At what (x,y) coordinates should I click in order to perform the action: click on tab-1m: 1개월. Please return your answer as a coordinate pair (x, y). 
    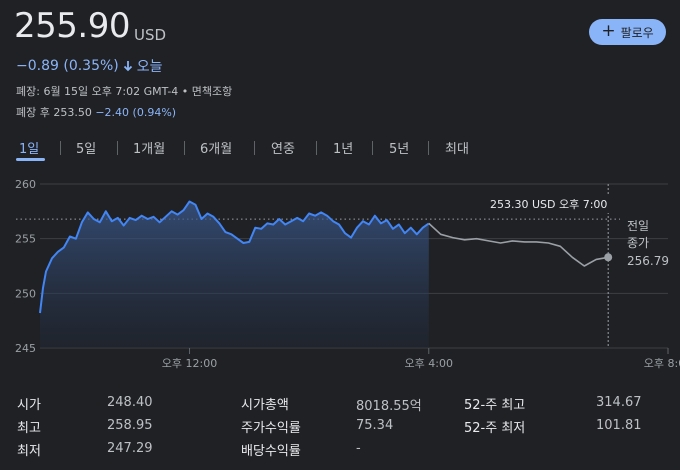
    Looking at the image, I should click on (149, 147).